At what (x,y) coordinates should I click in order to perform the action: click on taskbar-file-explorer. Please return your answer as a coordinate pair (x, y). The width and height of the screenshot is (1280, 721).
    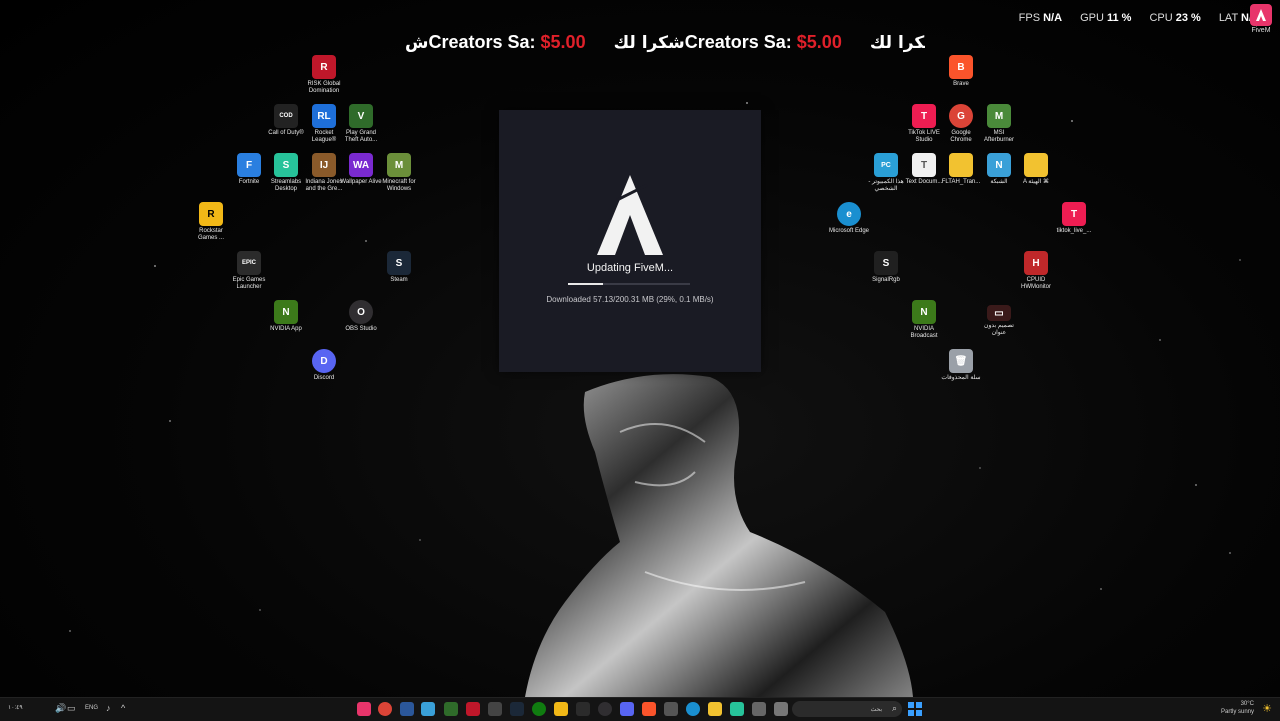
    Looking at the image, I should click on (715, 709).